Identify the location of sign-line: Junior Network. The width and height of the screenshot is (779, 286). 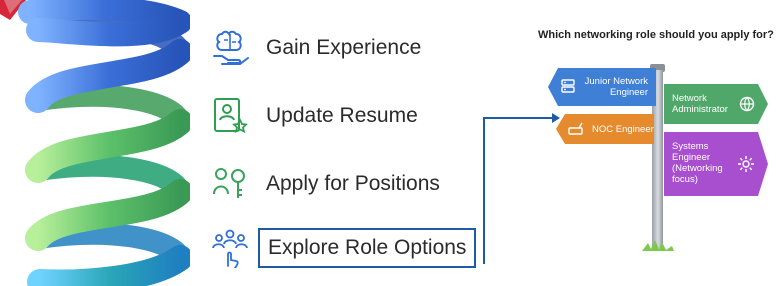
(616, 81).